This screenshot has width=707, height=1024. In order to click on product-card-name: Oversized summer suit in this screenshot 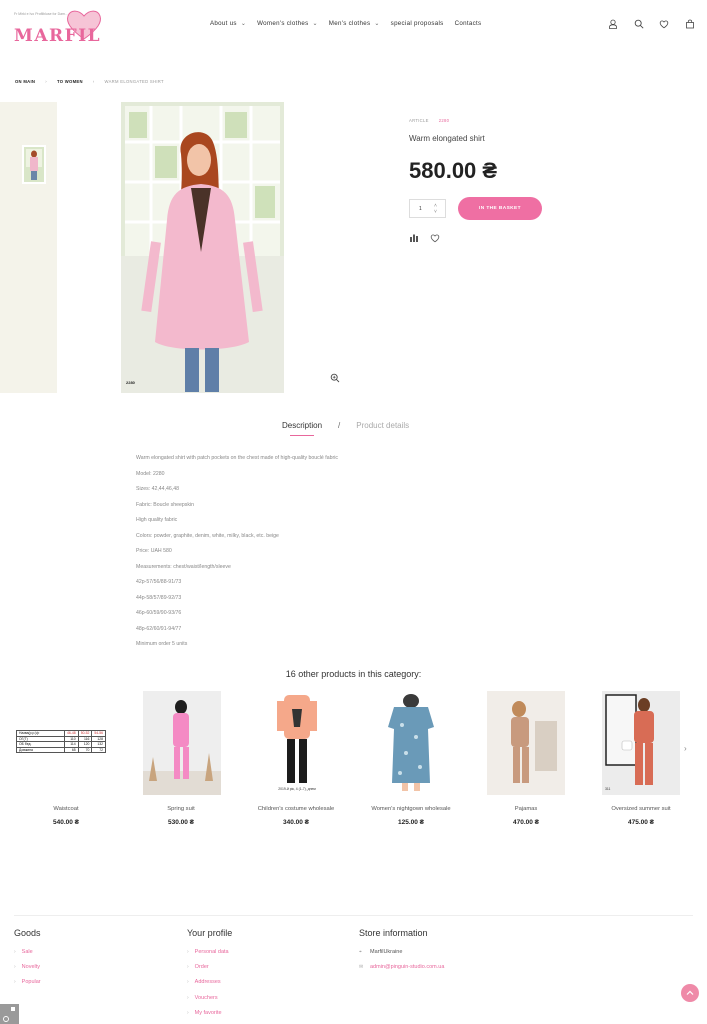, I will do `click(641, 809)`.